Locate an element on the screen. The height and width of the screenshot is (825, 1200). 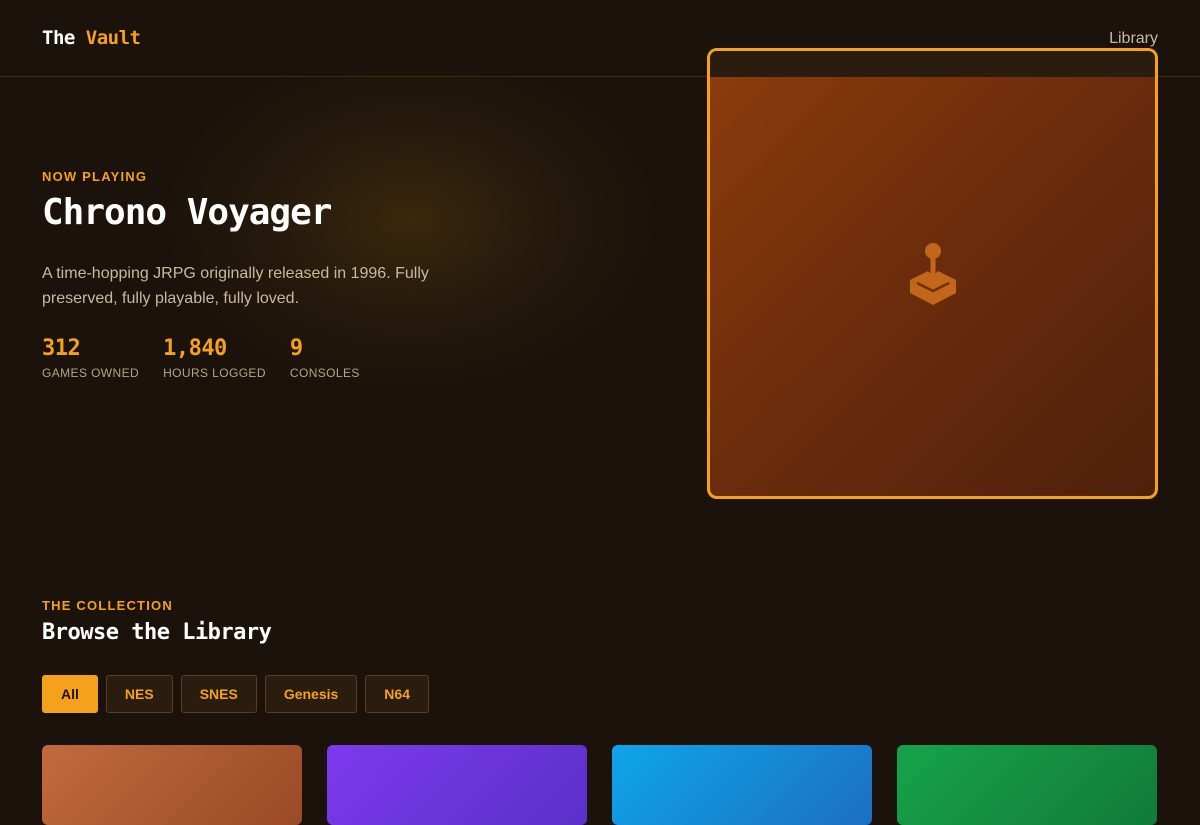
now-playing-eyebrow: NOW PLAYING is located at coordinates (95, 176).